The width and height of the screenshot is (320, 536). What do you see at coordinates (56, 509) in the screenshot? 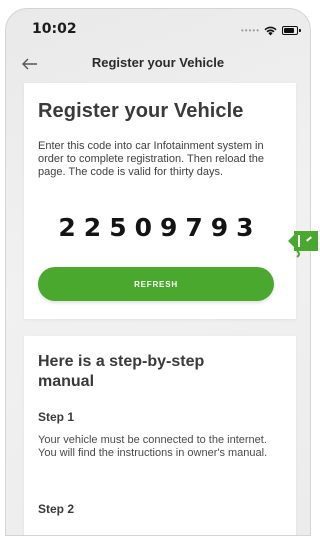
I see `step-2-heading: Step 2` at bounding box center [56, 509].